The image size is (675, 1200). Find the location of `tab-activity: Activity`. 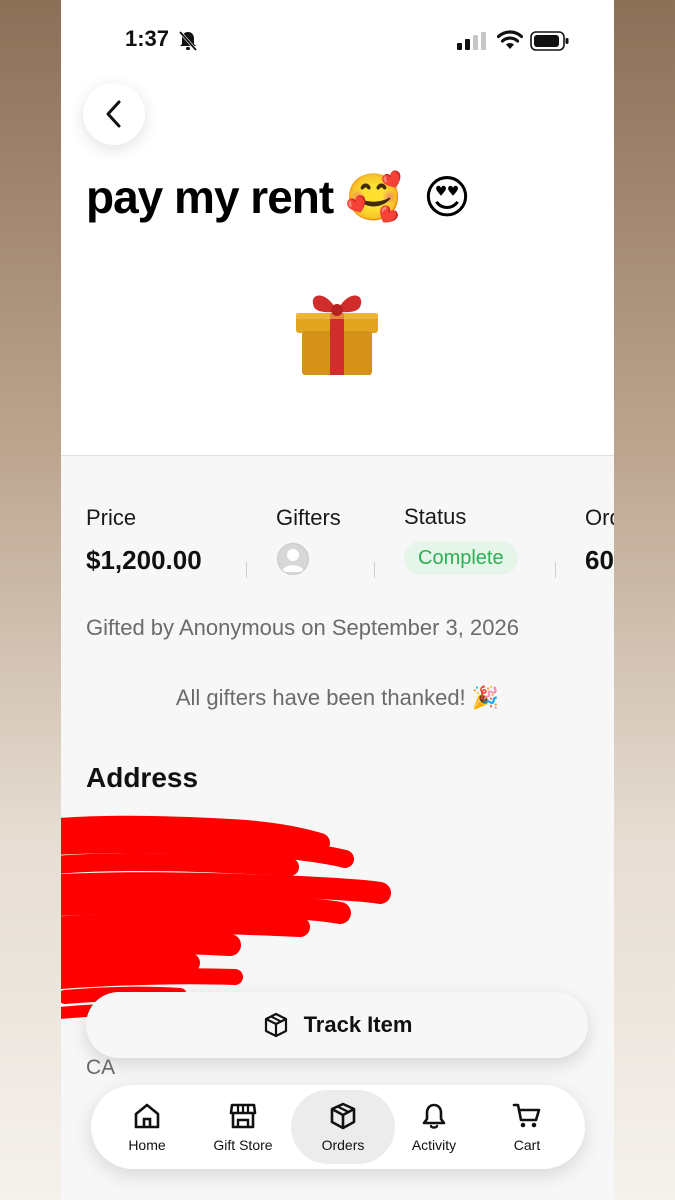

tab-activity: Activity is located at coordinates (434, 1127).